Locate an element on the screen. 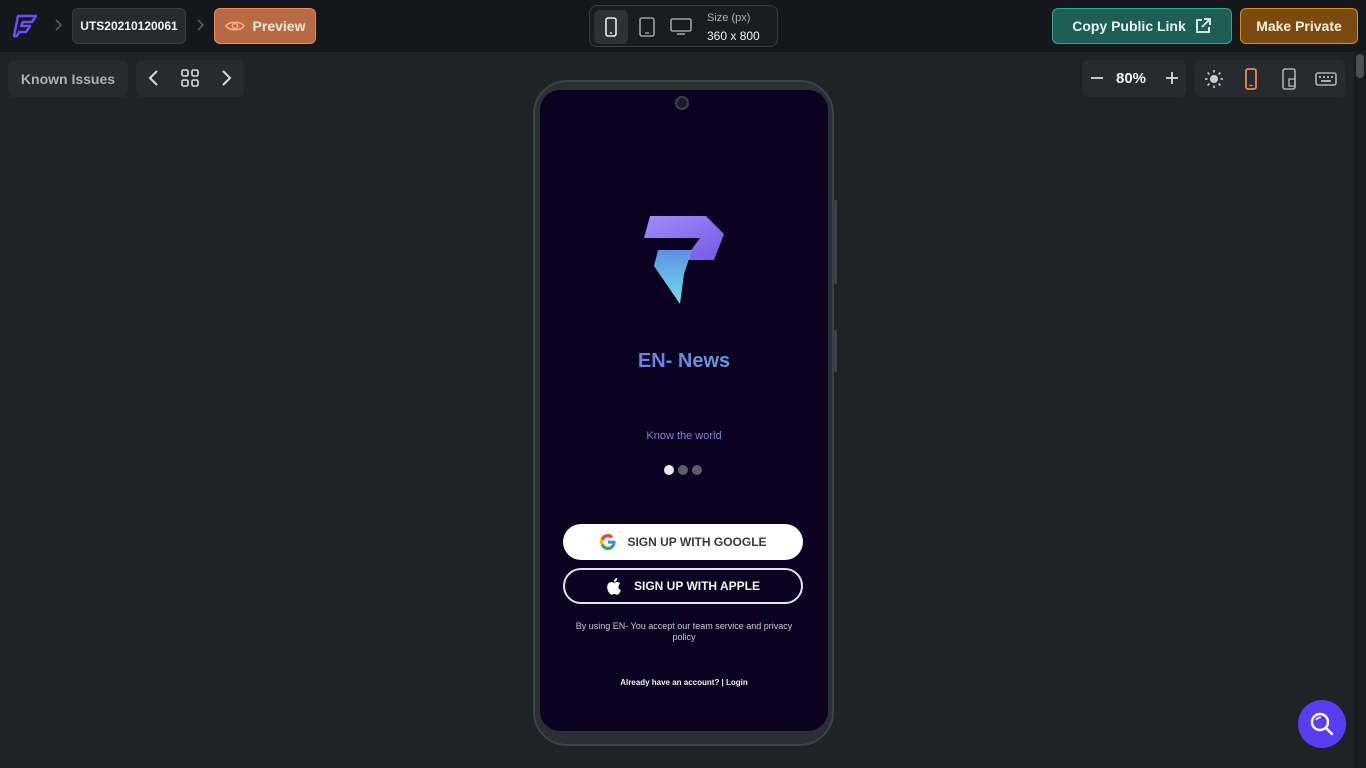 The height and width of the screenshot is (768, 1366). device-tablet-button is located at coordinates (647, 27).